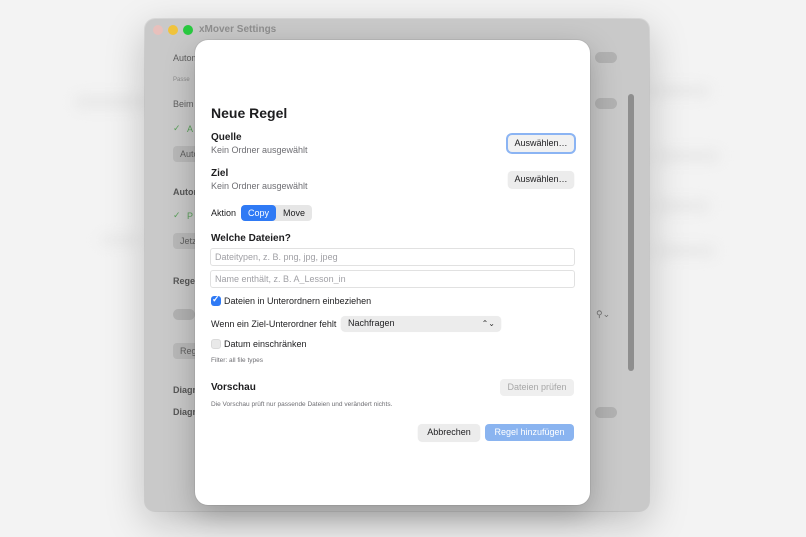 The width and height of the screenshot is (806, 537). I want to click on file-types-input, so click(394, 257).